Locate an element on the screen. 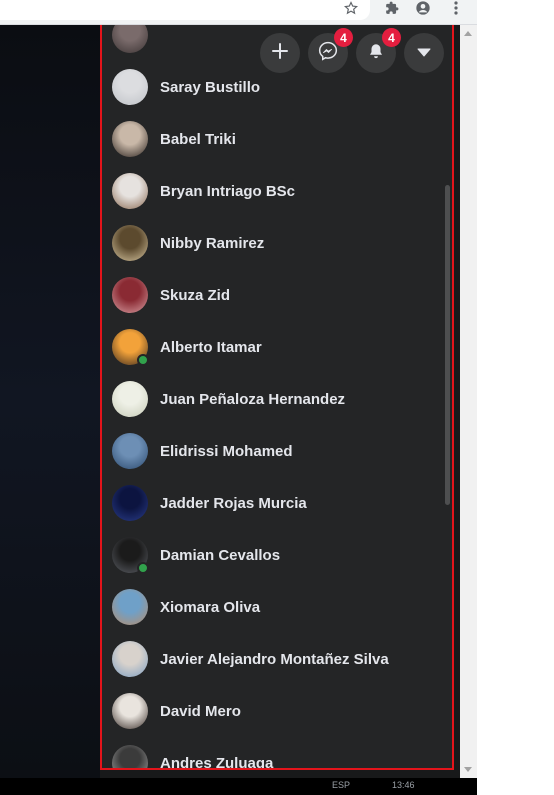  header-actions: 4 4 is located at coordinates (352, 50).